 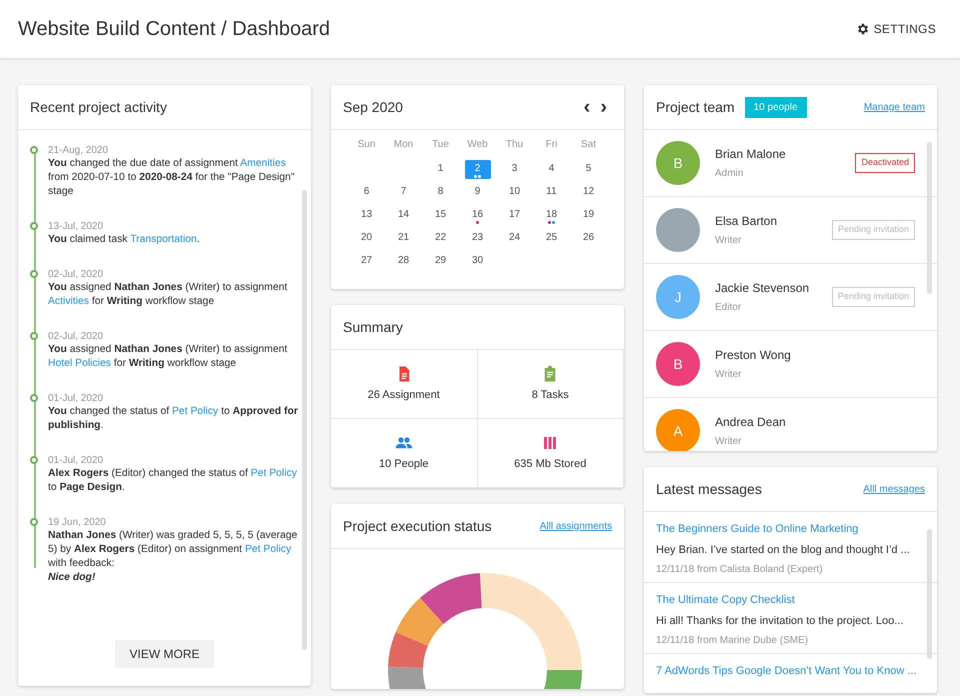 What do you see at coordinates (403, 215) in the screenshot?
I see `calendar-day: 14` at bounding box center [403, 215].